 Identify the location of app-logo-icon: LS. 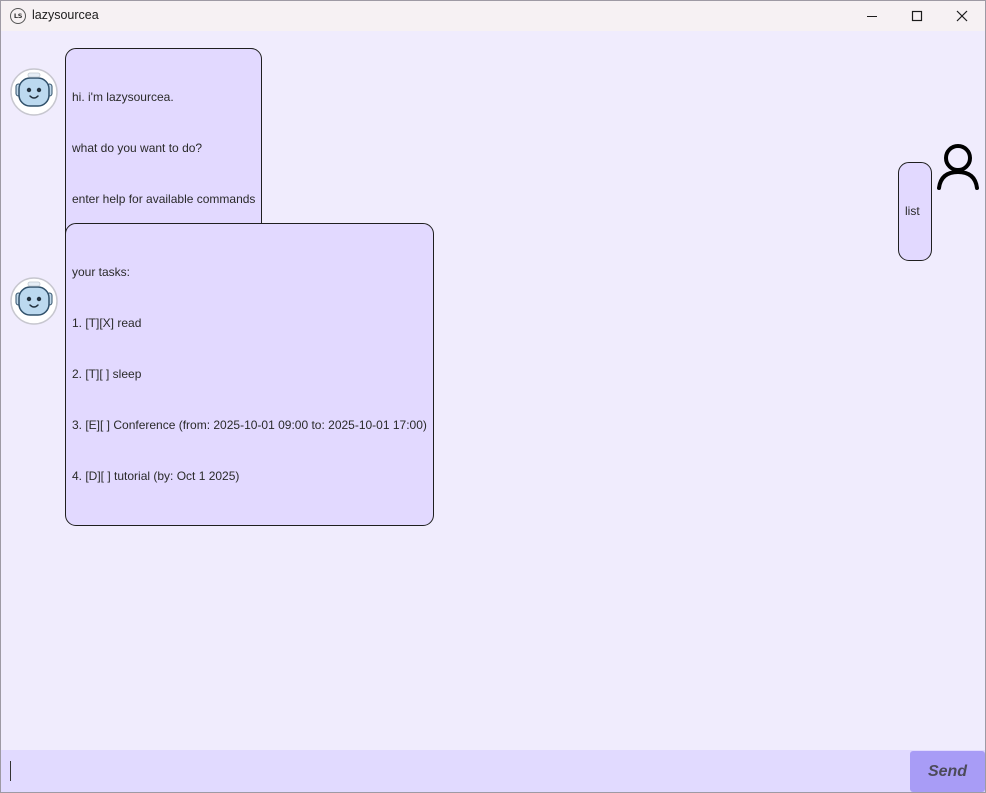
(18, 16).